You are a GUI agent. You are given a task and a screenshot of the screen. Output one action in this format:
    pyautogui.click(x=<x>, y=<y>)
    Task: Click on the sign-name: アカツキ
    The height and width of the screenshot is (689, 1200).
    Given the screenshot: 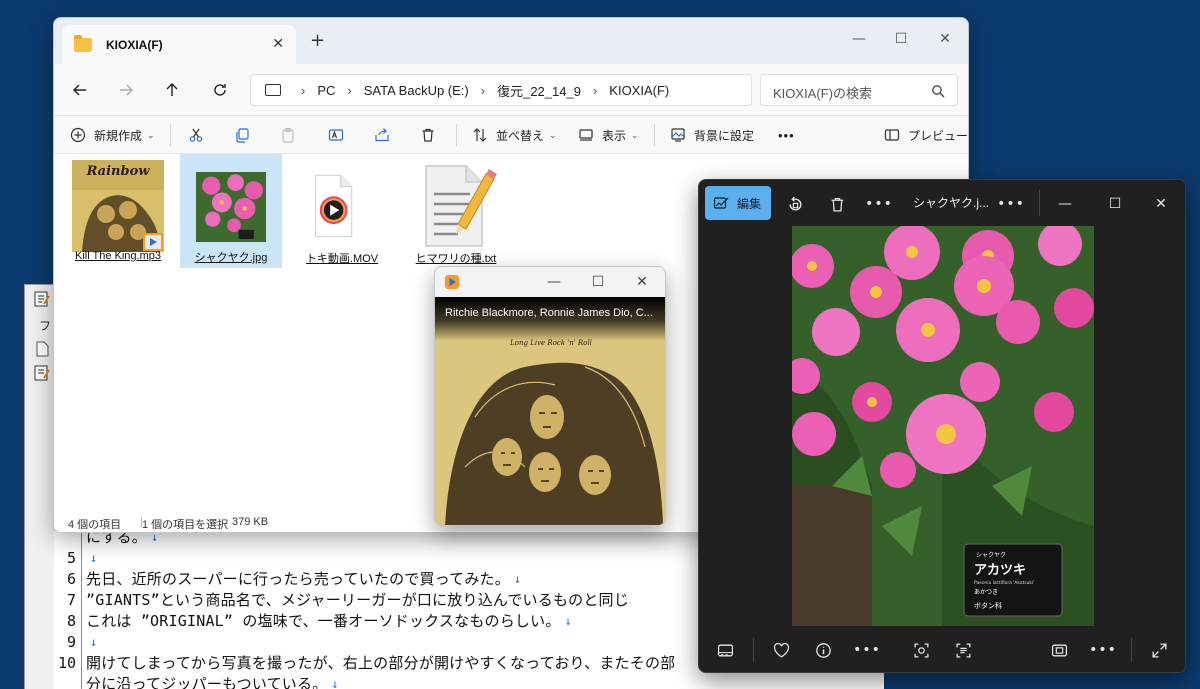 What is the action you would take?
    pyautogui.click(x=1000, y=570)
    